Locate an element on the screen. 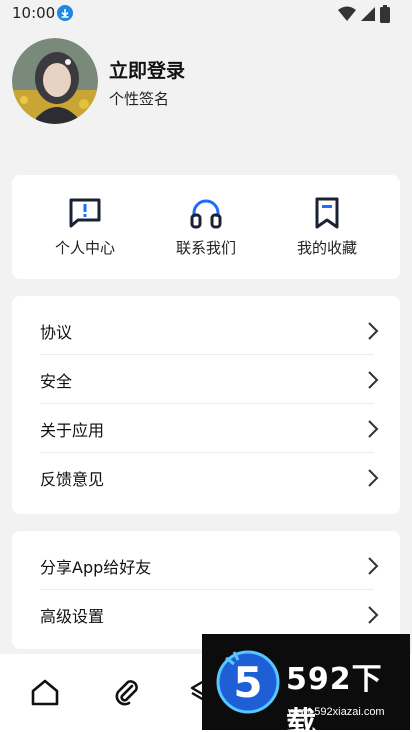 The width and height of the screenshot is (412, 732). menu-item-label: 协议 is located at coordinates (56, 332).